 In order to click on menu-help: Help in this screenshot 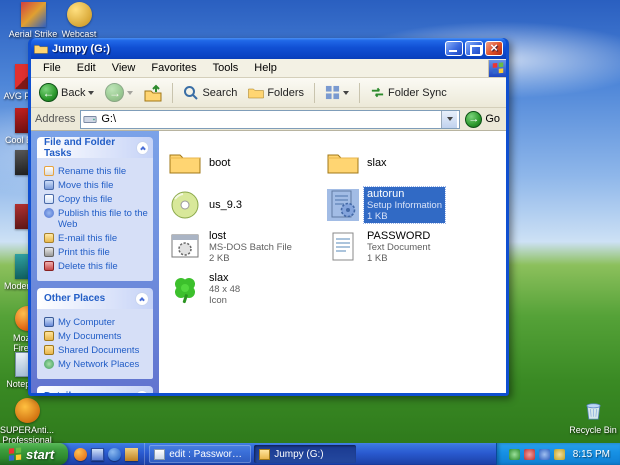, I will do `click(265, 68)`.